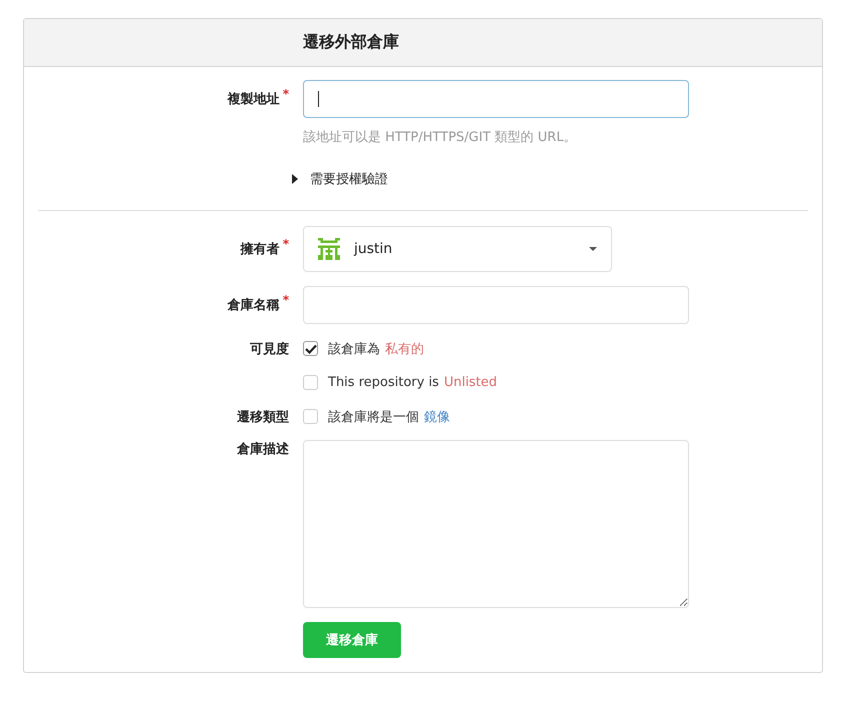 This screenshot has height=709, width=864. Describe the element at coordinates (496, 99) in the screenshot. I see `clone-url-field` at that location.